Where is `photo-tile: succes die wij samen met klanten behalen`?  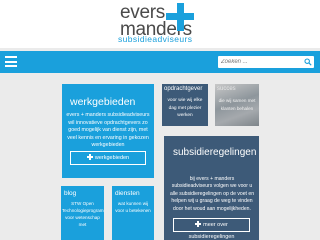 photo-tile: succes die wij samen met klanten behalen is located at coordinates (237, 105).